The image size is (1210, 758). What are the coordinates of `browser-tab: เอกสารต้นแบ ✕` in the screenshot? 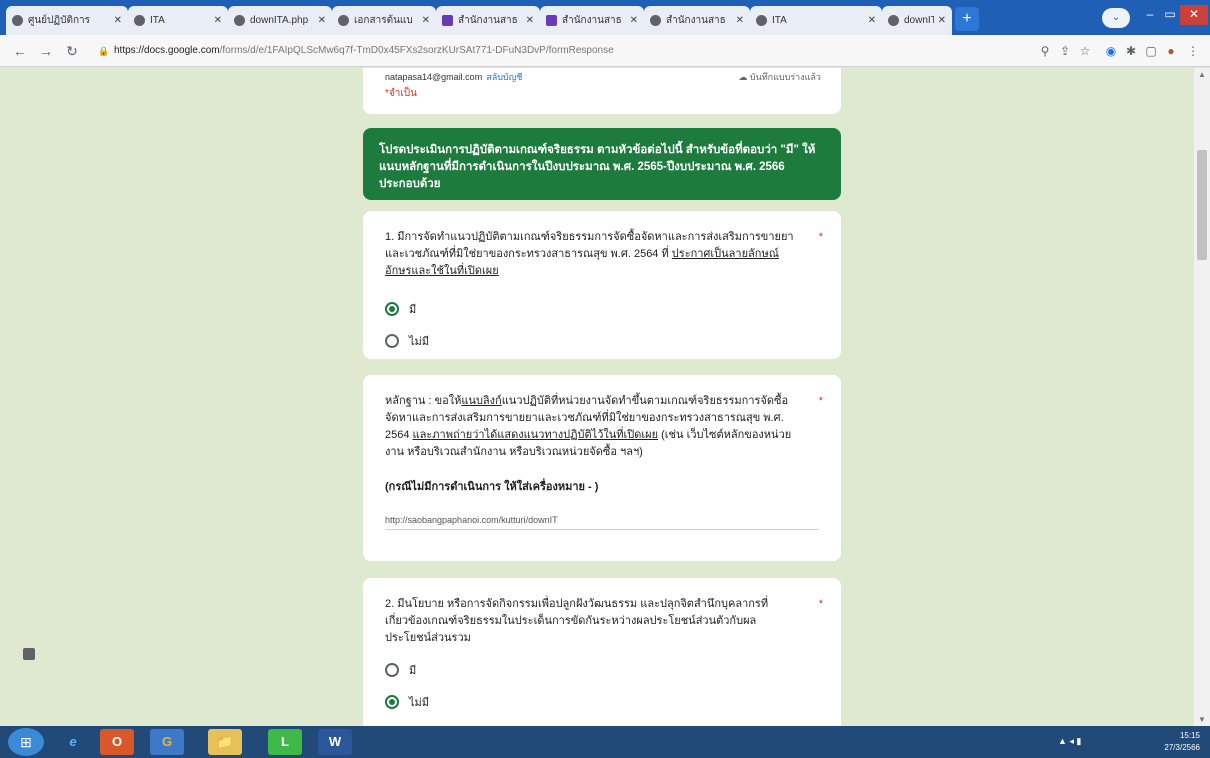 It's located at (384, 20).